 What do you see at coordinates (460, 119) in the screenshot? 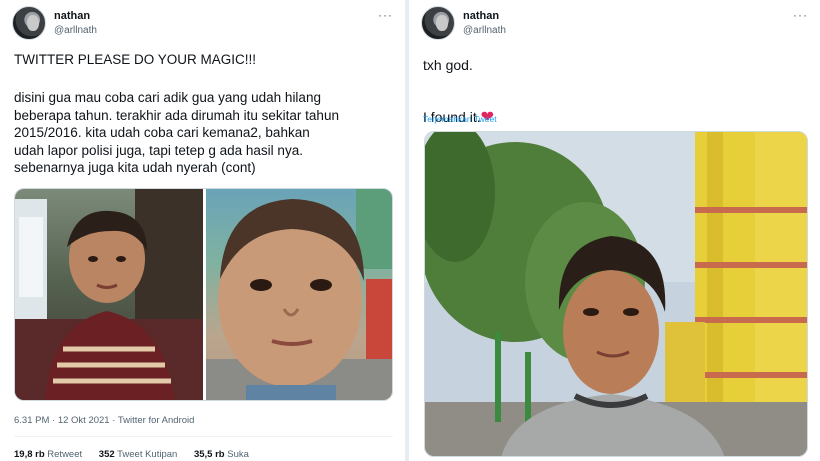
I see `translate-tweet-link: Terjemahkan Tweet` at bounding box center [460, 119].